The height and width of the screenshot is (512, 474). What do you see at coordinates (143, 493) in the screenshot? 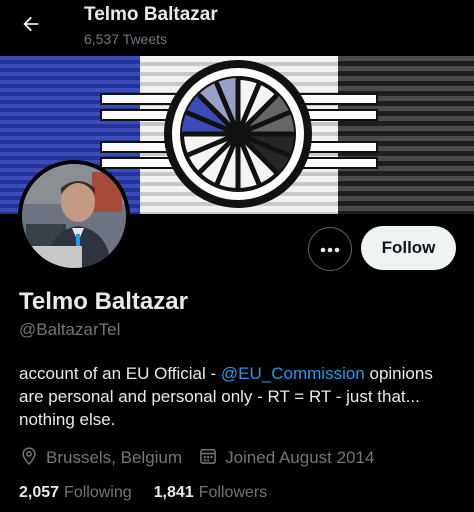
I see `follow-stats: 2,057 Following 1,841 Followers` at bounding box center [143, 493].